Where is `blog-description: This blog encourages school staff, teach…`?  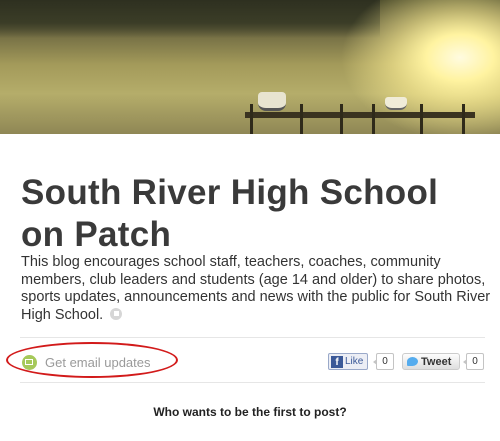 blog-description: This blog encourages school staff, teach… is located at coordinates (256, 289).